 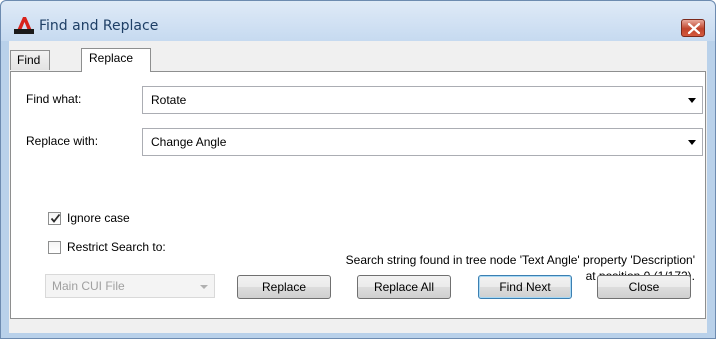 What do you see at coordinates (30, 60) in the screenshot?
I see `tab-find: Find` at bounding box center [30, 60].